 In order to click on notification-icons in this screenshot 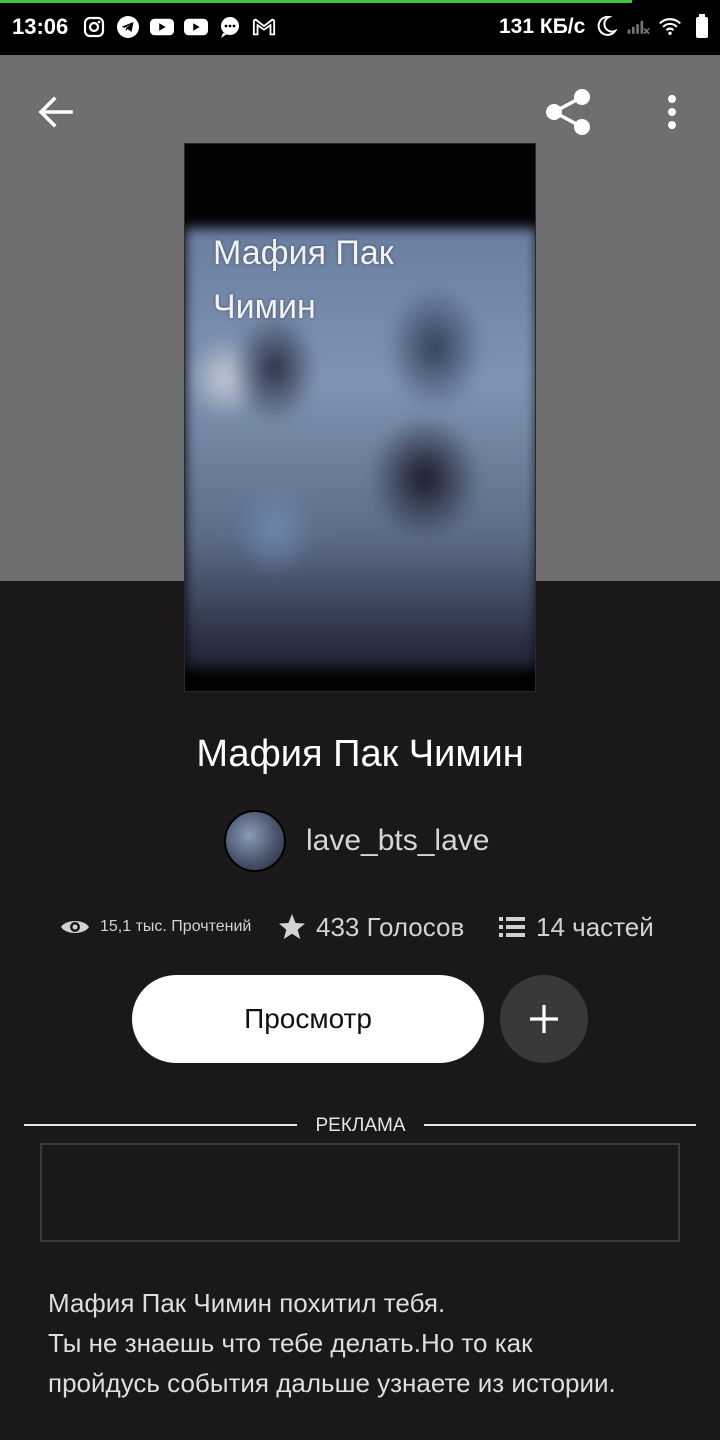, I will do `click(179, 27)`.